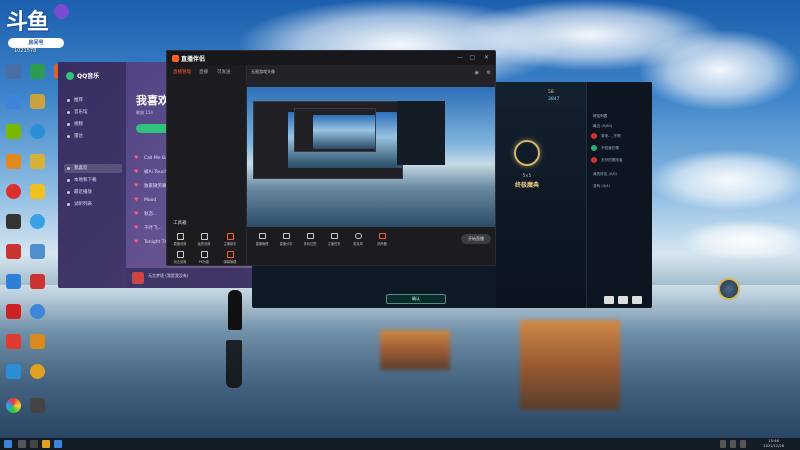 The width and height of the screenshot is (800, 450). What do you see at coordinates (729, 289) in the screenshot?
I see `floating-ball-icon` at bounding box center [729, 289].